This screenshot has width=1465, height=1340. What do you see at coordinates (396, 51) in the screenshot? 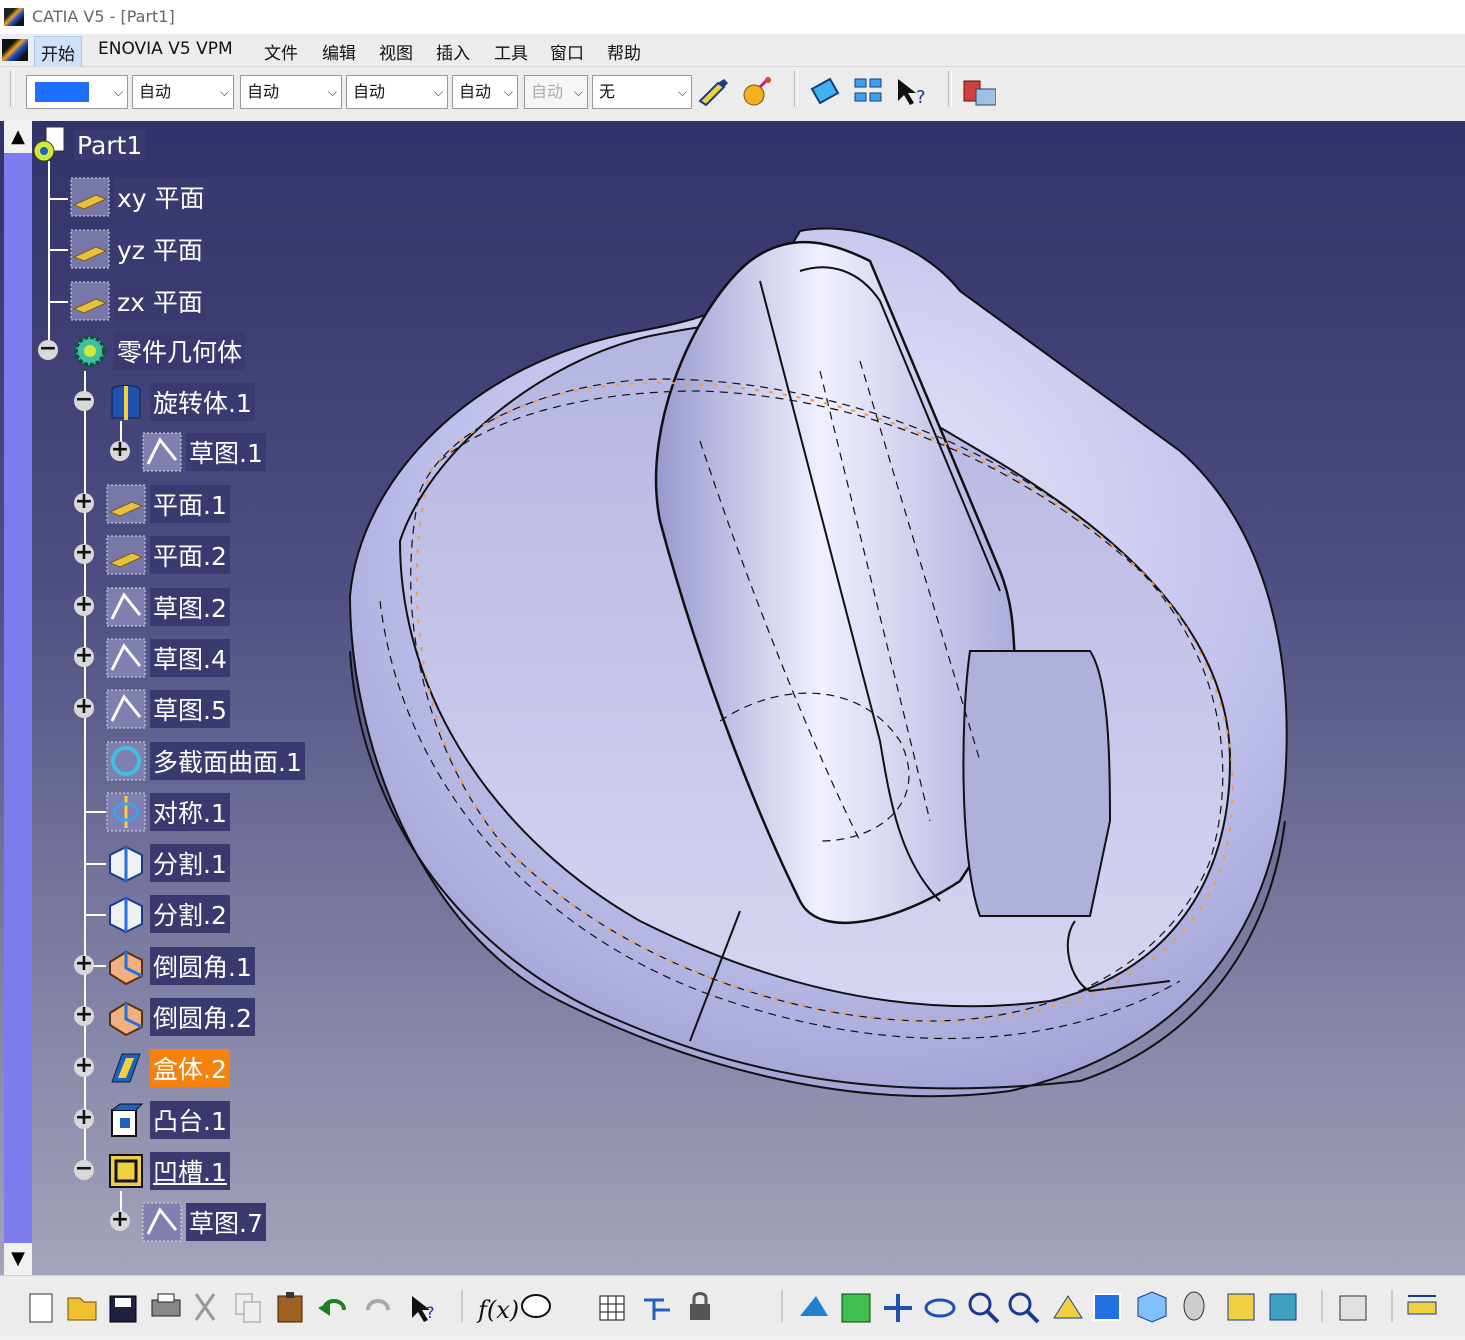
I see `menu-view: 视图` at bounding box center [396, 51].